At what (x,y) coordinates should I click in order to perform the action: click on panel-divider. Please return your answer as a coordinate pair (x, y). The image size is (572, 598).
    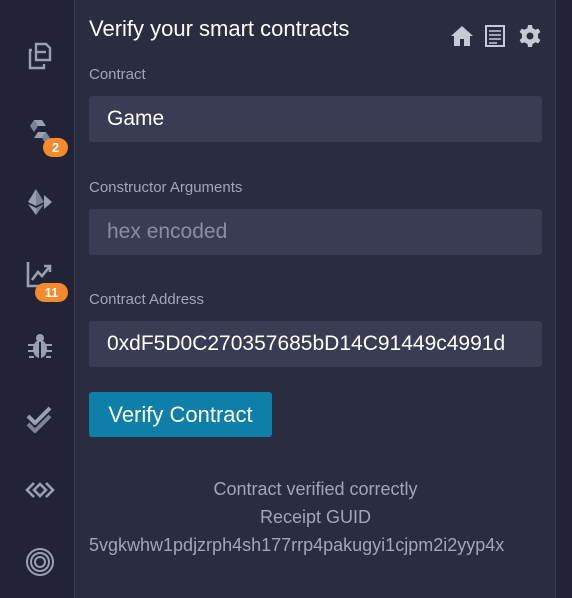
    Looking at the image, I should click on (563, 299).